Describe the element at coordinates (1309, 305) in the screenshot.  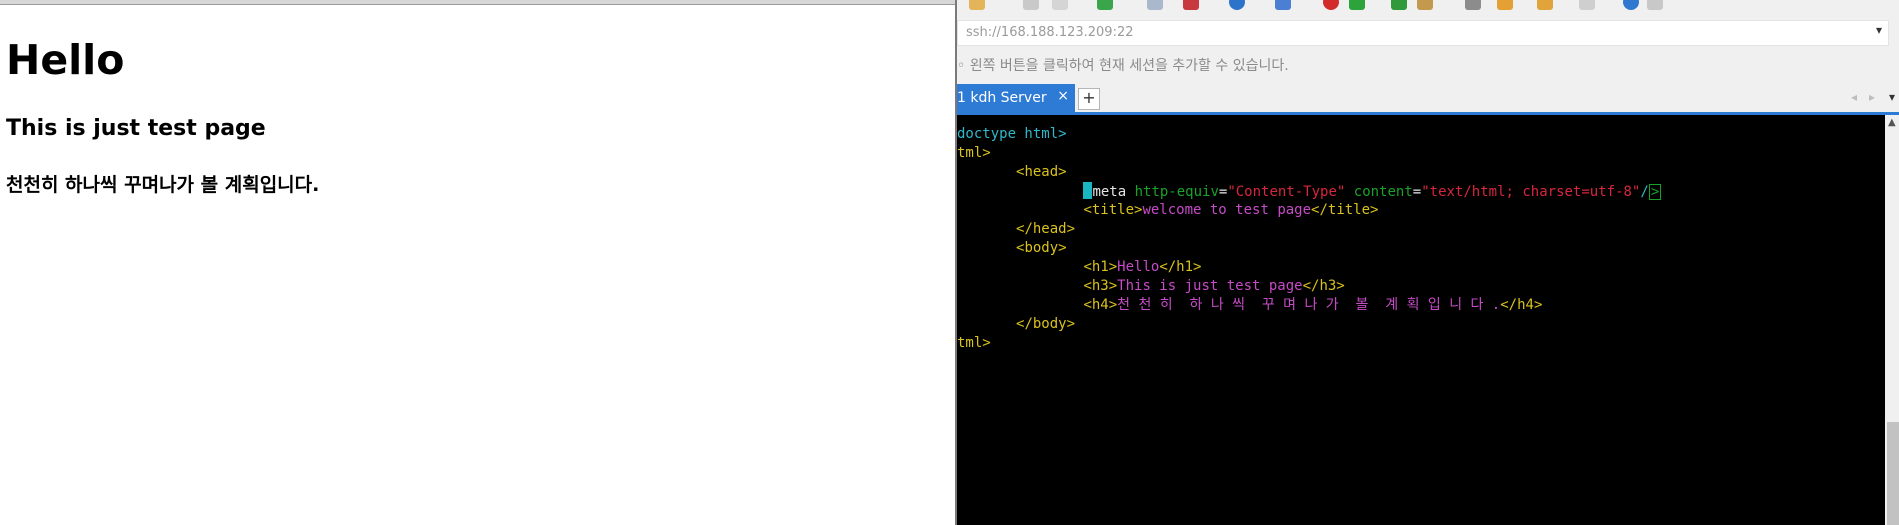
I see `terminal-token: 천 천 히 하 나 씩 꾸 며 나 가 볼 계 획 입 니 다 .` at that location.